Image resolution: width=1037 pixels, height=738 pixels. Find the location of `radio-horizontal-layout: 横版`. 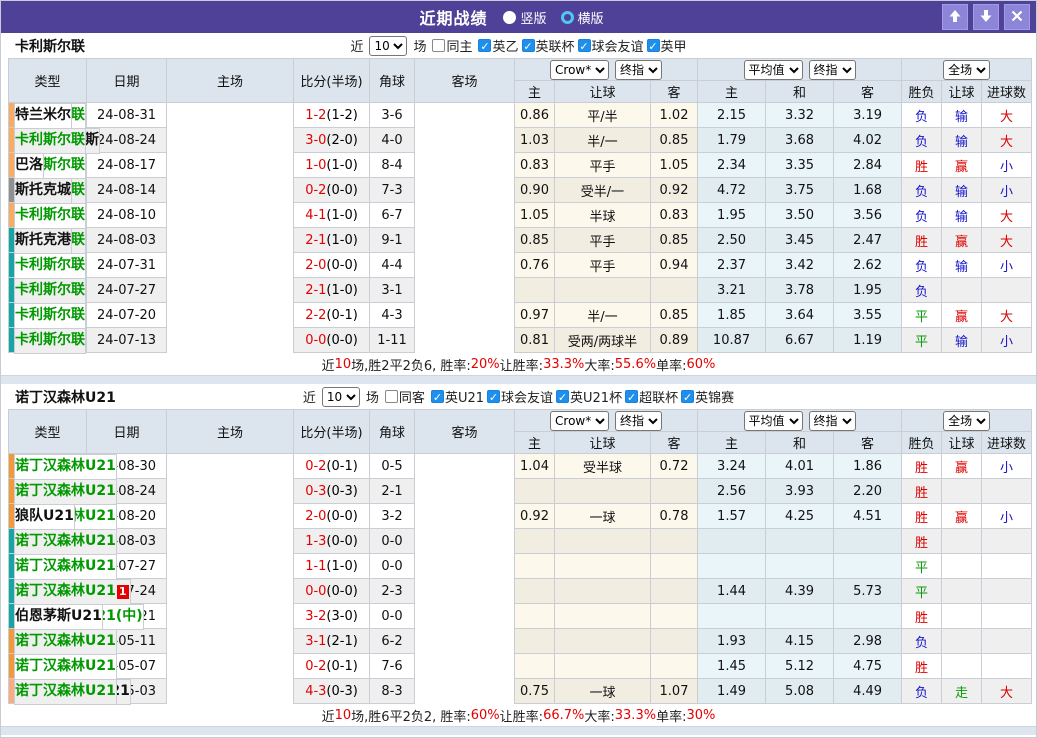

radio-horizontal-layout: 横版 is located at coordinates (582, 17).